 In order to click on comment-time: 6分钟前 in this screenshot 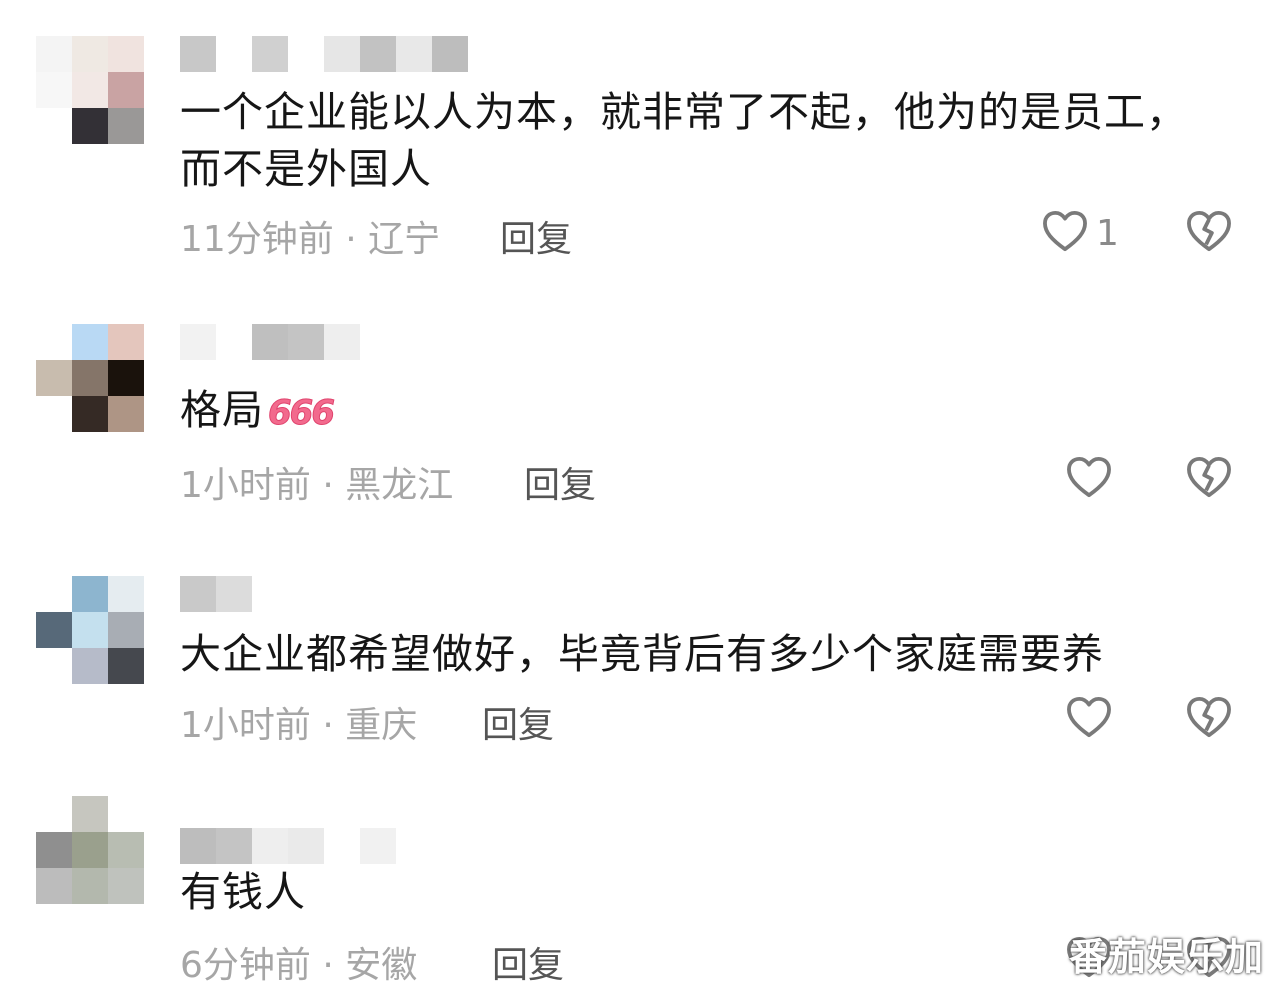, I will do `click(245, 965)`.